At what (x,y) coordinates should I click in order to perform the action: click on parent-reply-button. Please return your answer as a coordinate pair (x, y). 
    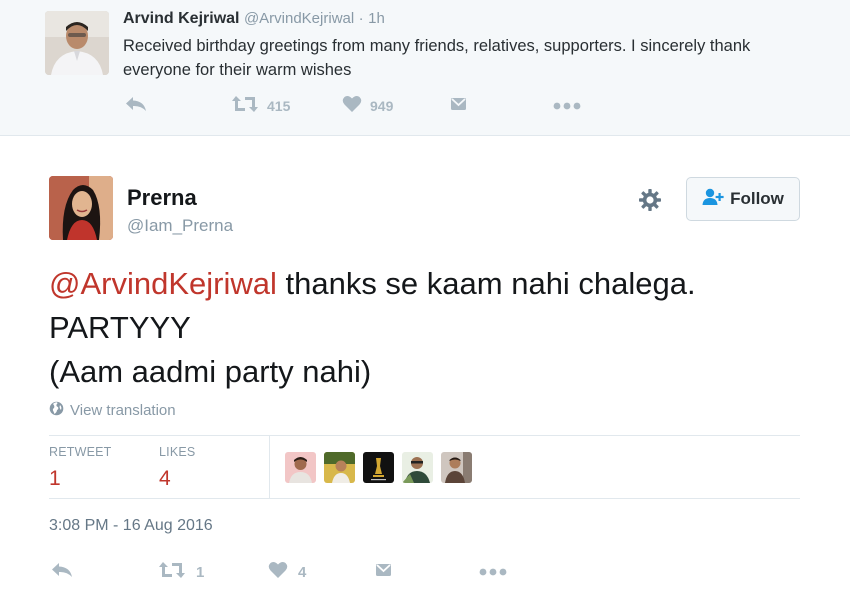
    Looking at the image, I should click on (136, 106).